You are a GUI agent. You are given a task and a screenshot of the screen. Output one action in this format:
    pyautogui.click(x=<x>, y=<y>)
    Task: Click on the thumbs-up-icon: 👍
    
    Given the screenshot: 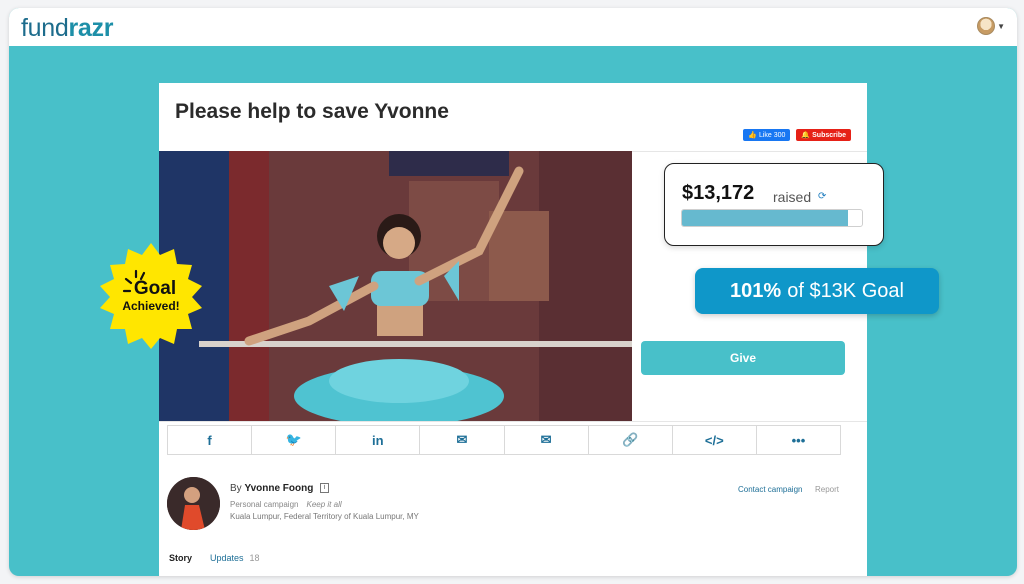 What is the action you would take?
    pyautogui.click(x=752, y=135)
    